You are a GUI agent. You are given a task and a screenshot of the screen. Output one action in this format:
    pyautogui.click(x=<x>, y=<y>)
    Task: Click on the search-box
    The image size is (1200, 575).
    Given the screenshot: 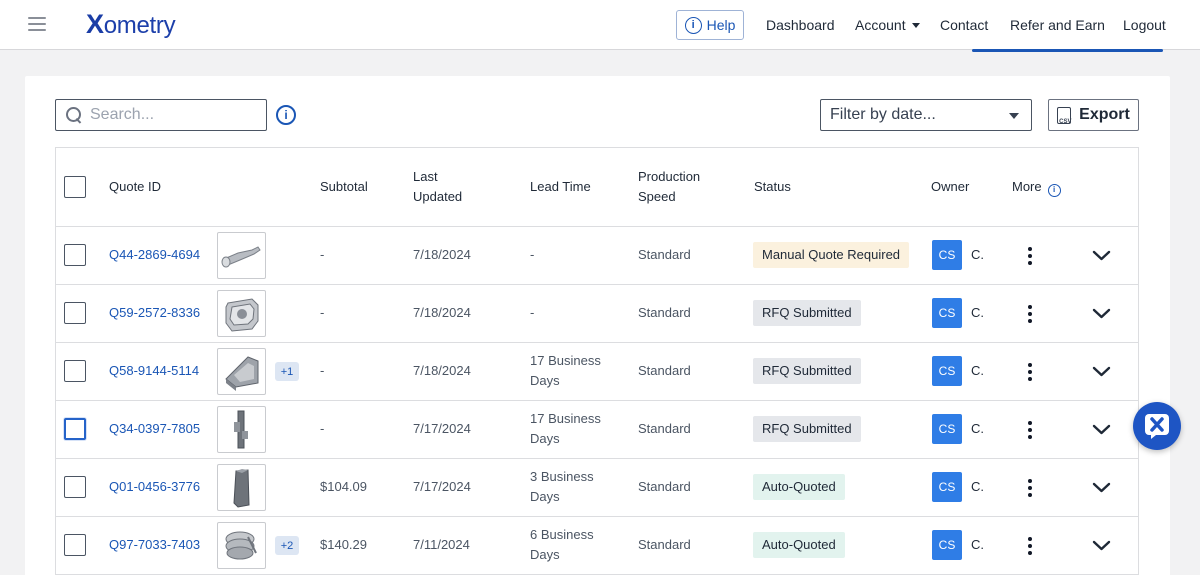 What is the action you would take?
    pyautogui.click(x=161, y=115)
    